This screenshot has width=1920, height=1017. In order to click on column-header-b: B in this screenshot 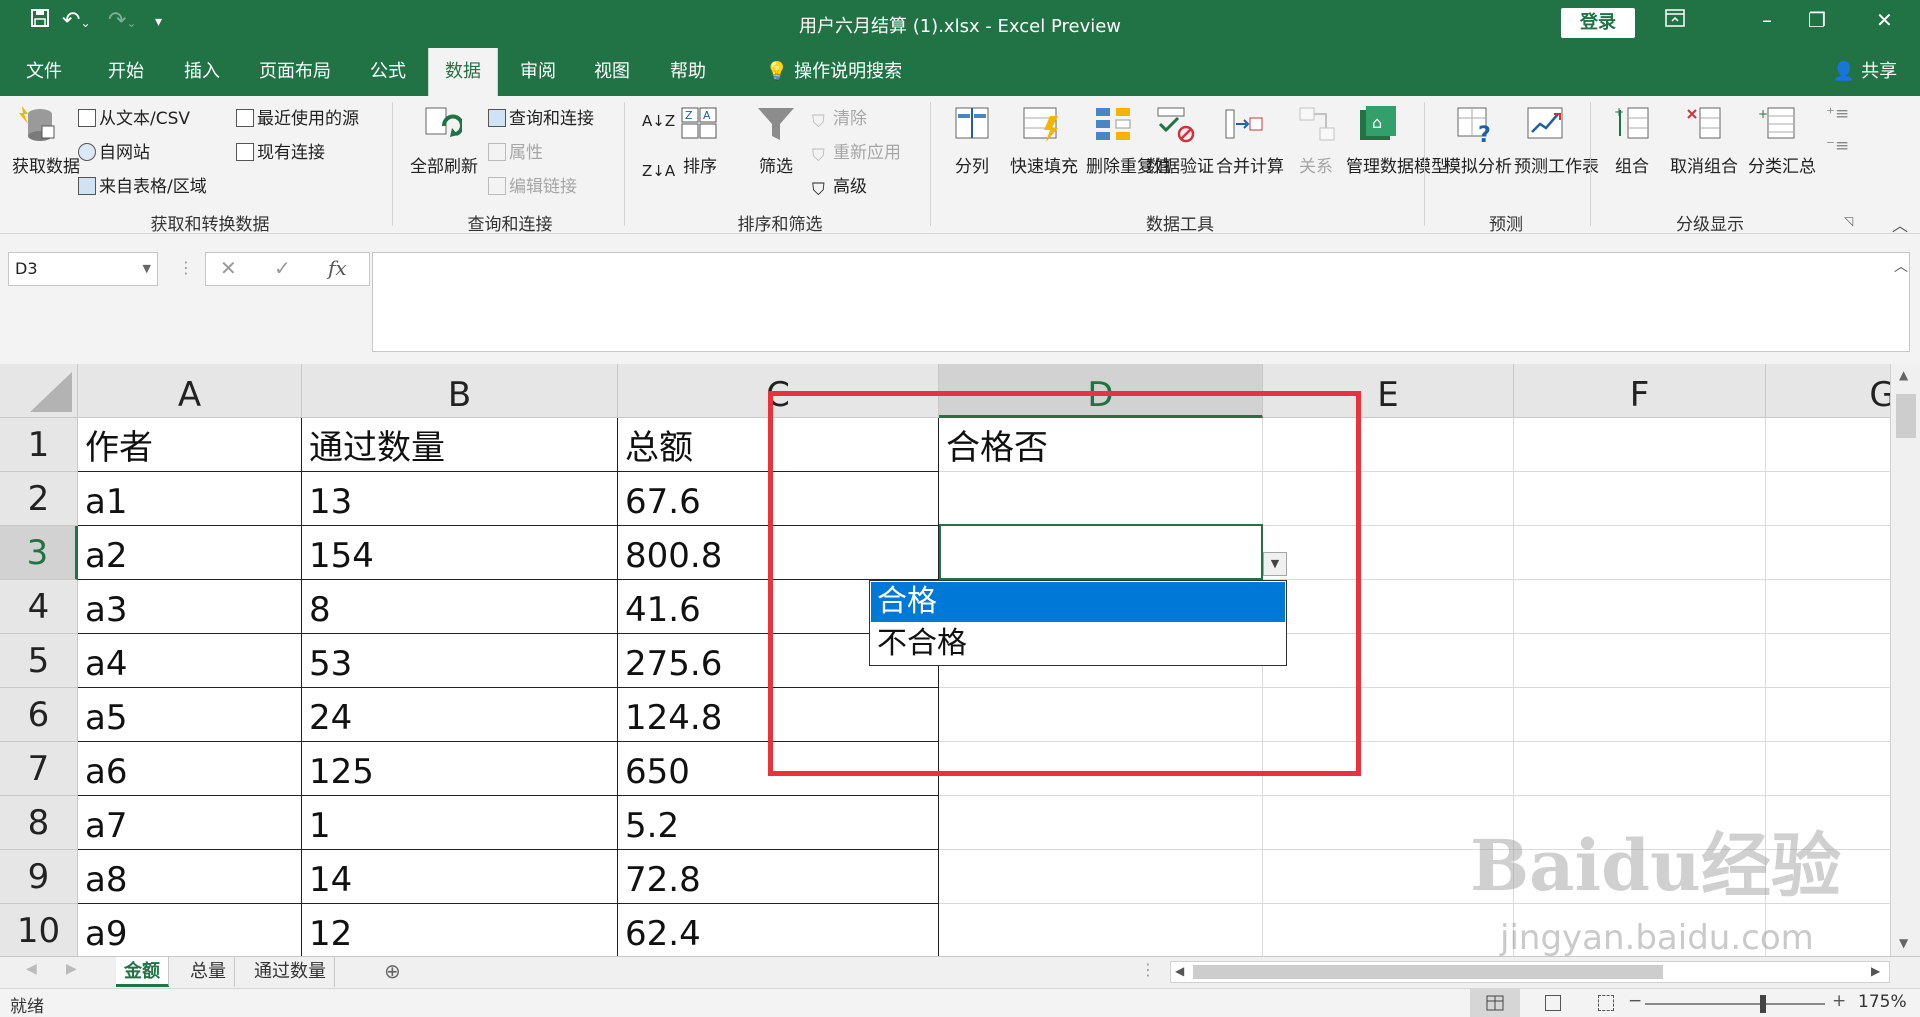, I will do `click(460, 391)`.